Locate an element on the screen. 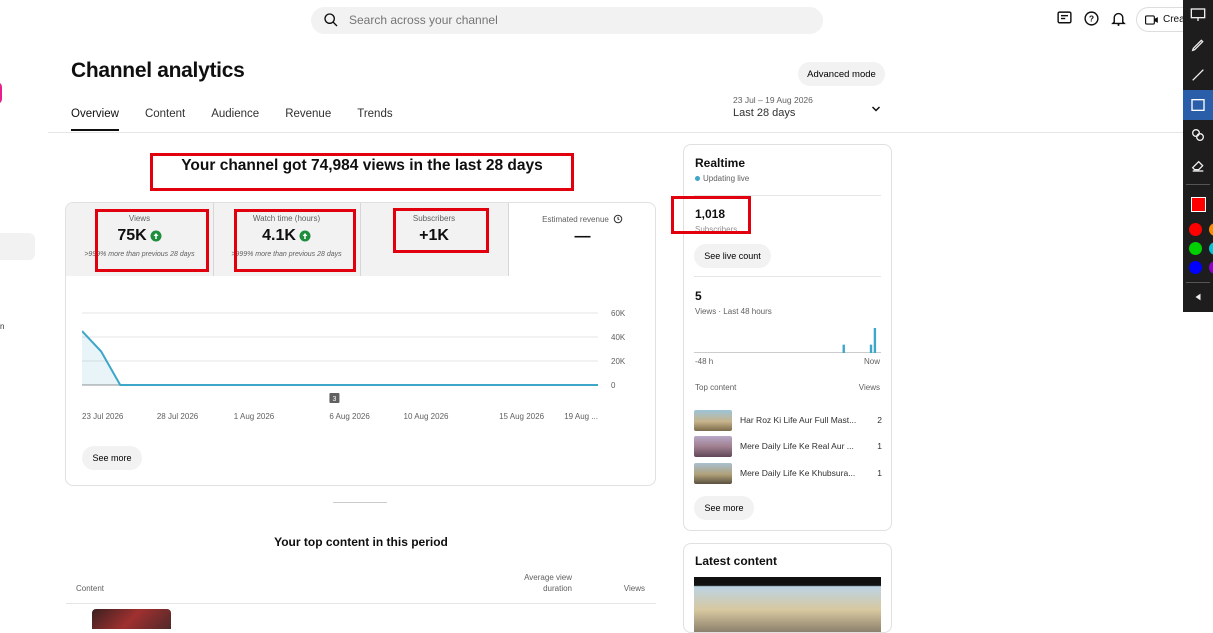  date-range-picker: 23 Jul – 19 Aug 2026 Last 28 days is located at coordinates (773, 107).